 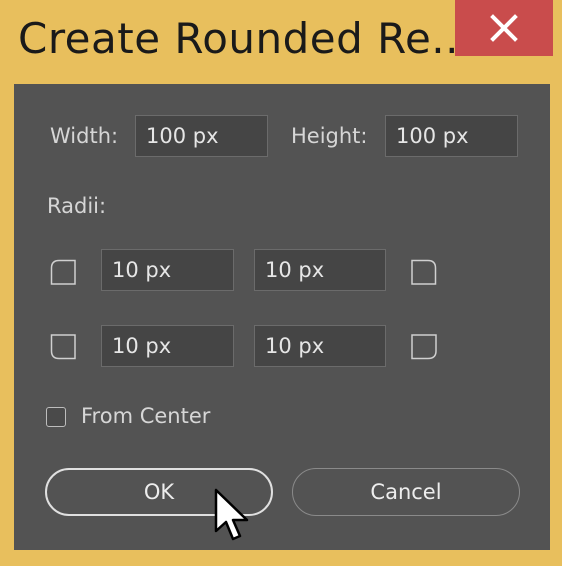 I want to click on top-left-radius-field: 10 px, so click(x=167, y=270).